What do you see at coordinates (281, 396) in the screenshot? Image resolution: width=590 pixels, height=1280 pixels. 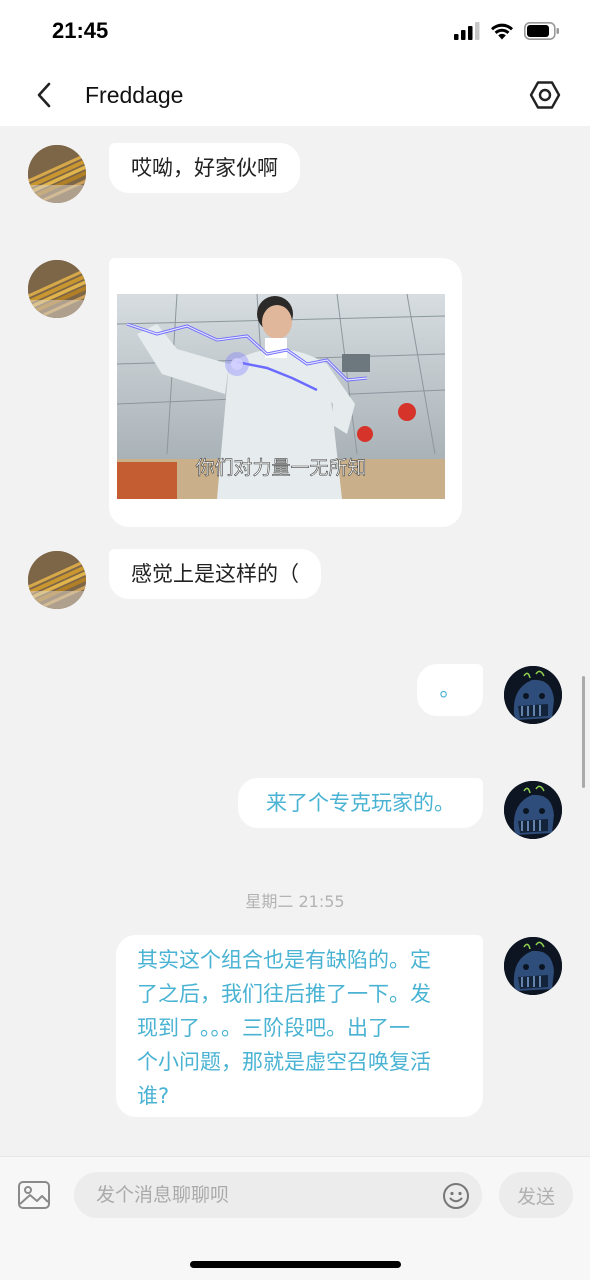 I see `meme-image: 你们对力量一无所知` at bounding box center [281, 396].